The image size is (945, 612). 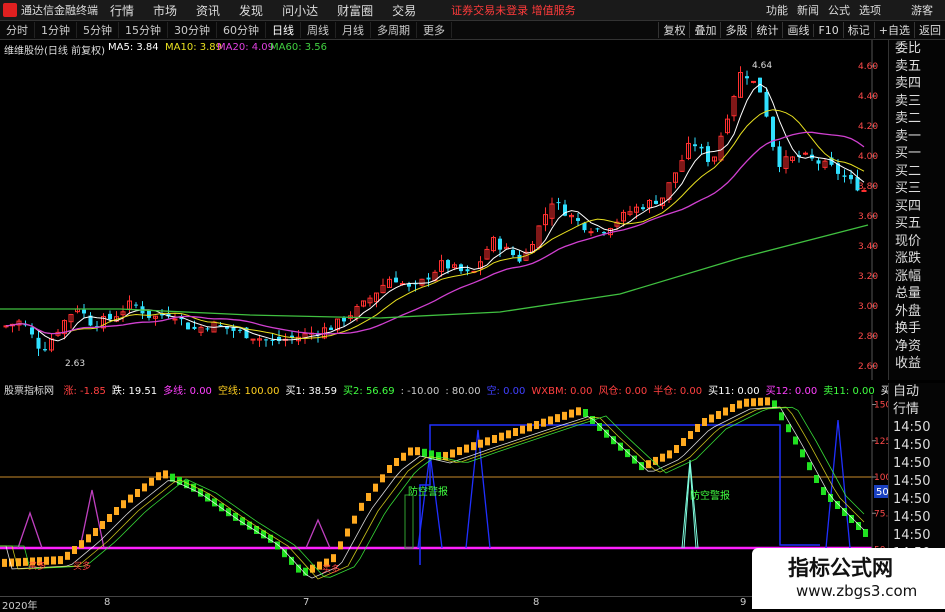 What do you see at coordinates (917, 482) in the screenshot?
I see `side-tab-5: 14:50` at bounding box center [917, 482].